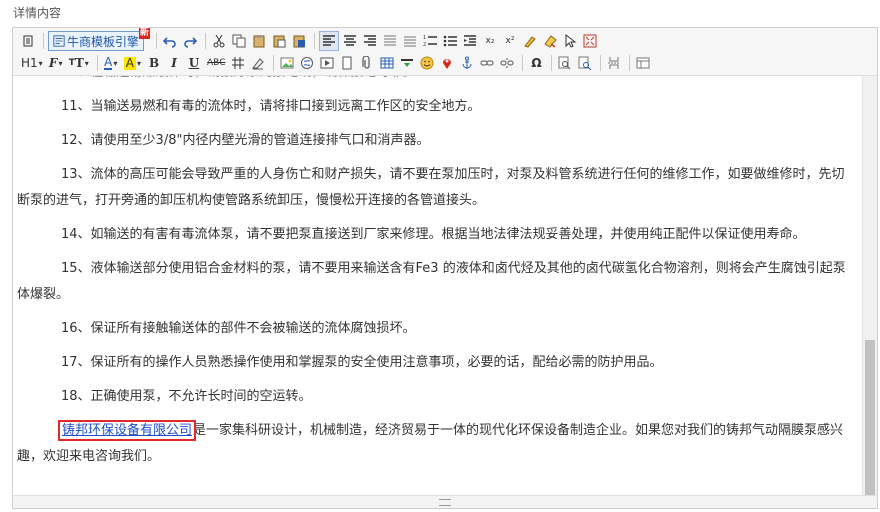  What do you see at coordinates (424, 38) in the screenshot?
I see `svg-text: 1` at bounding box center [424, 38].